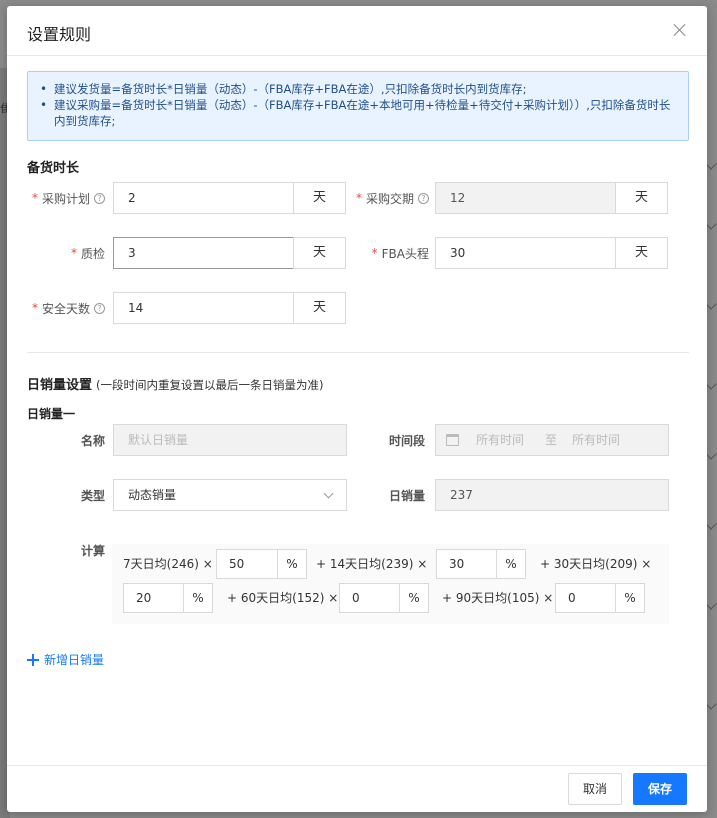 The width and height of the screenshot is (717, 818). I want to click on purchase-plan-label: * 采购计划 ?, so click(61, 198).